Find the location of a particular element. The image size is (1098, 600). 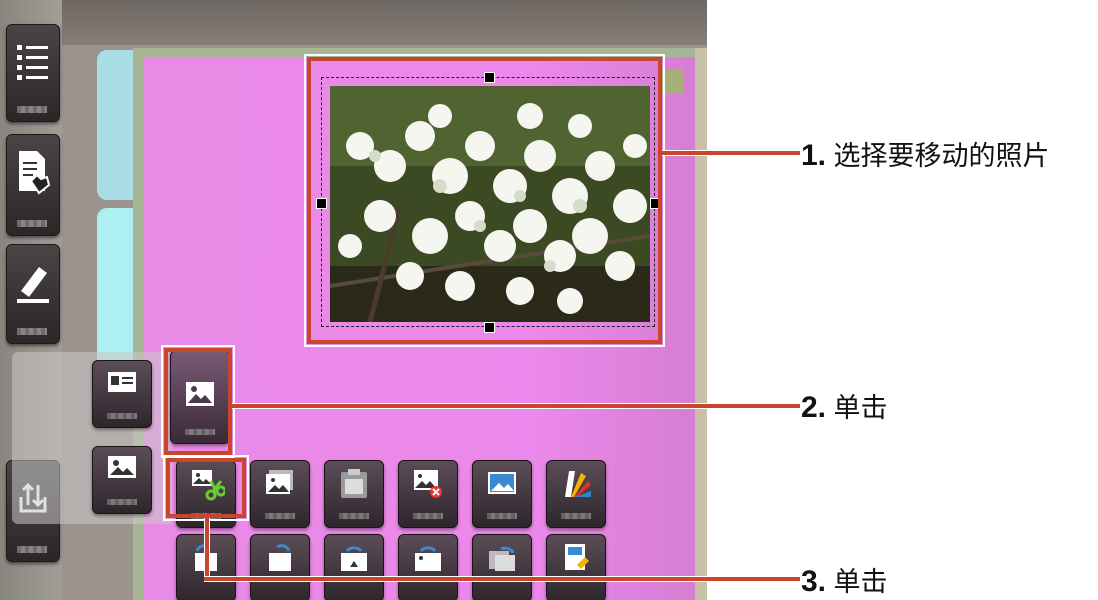

step-2-text: 单击 is located at coordinates (860, 408).